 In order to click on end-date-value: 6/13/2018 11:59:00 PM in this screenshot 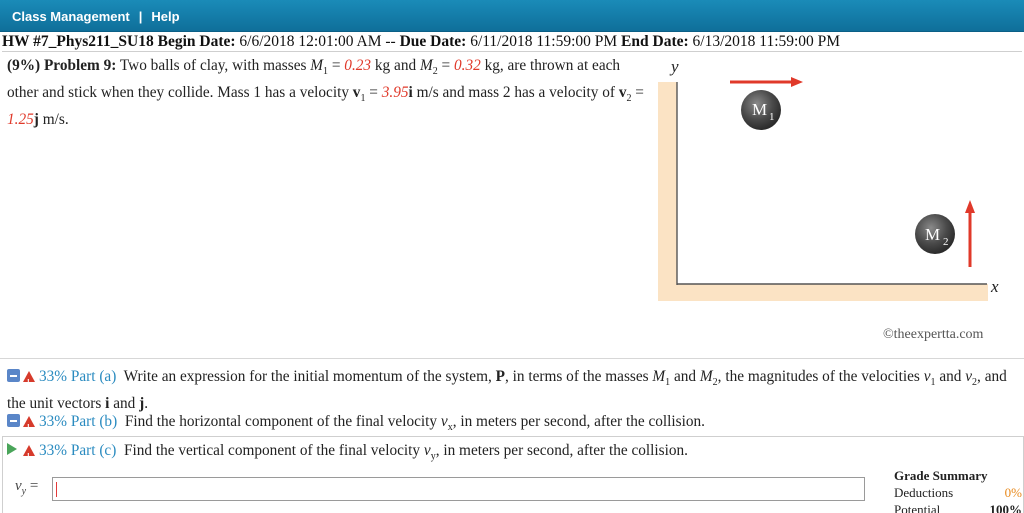, I will do `click(766, 41)`.